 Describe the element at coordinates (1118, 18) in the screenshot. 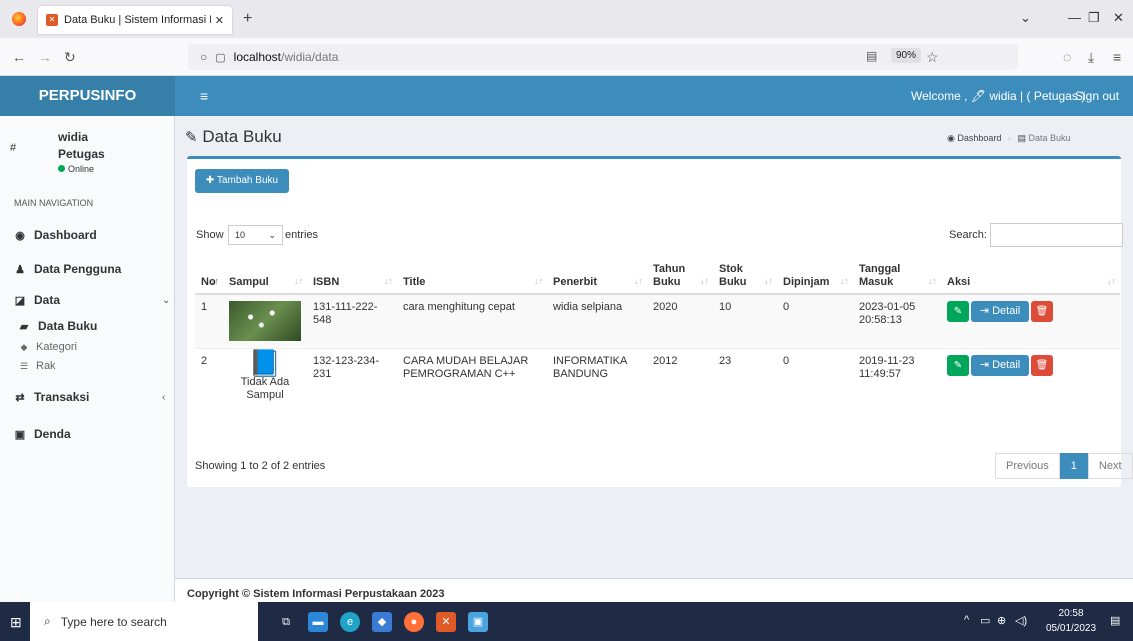

I see `window-close-icon: ✕` at that location.